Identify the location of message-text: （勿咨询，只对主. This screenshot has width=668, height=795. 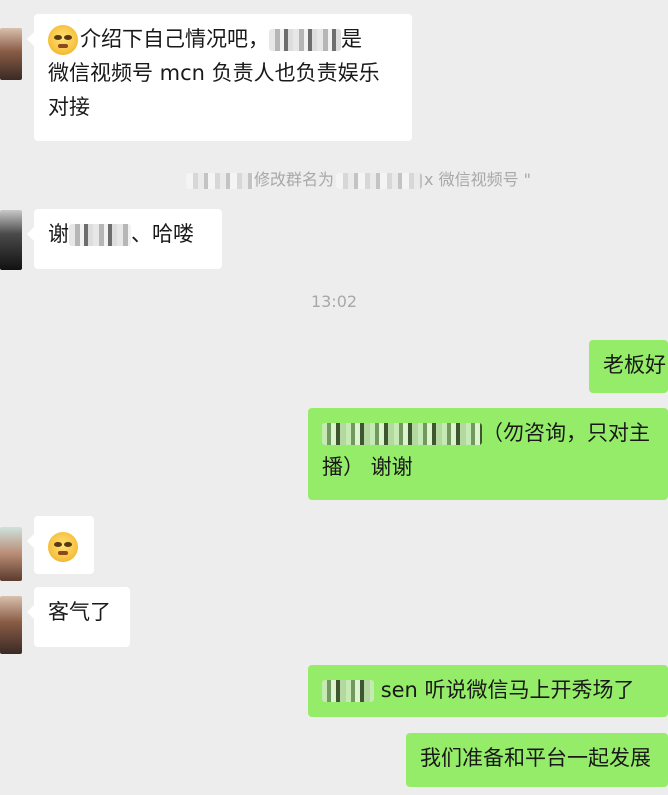
(566, 433).